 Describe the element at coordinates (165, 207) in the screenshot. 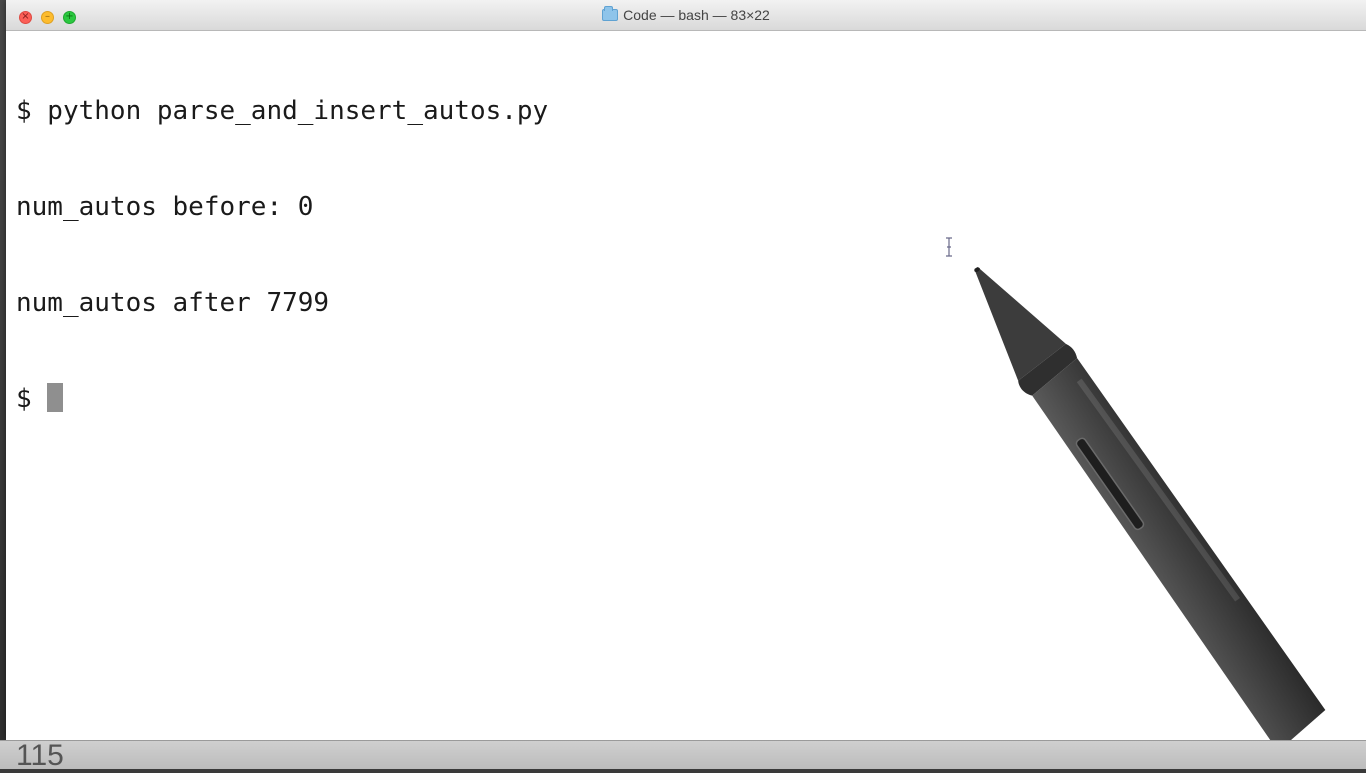

I see `terminal-line: num_autos before: 0` at that location.